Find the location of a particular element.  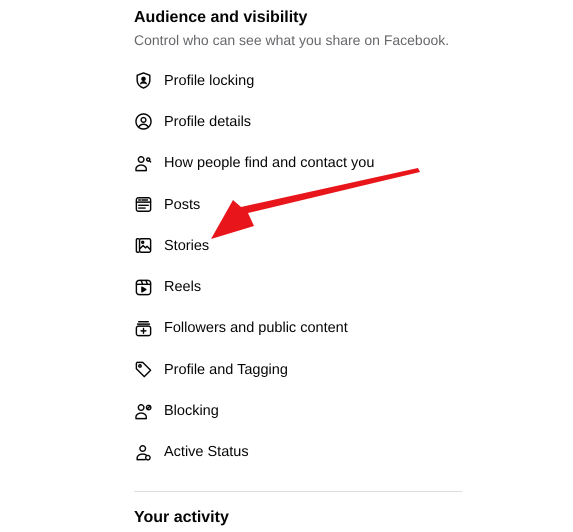

settings-item: Followers and public content is located at coordinates (241, 329).